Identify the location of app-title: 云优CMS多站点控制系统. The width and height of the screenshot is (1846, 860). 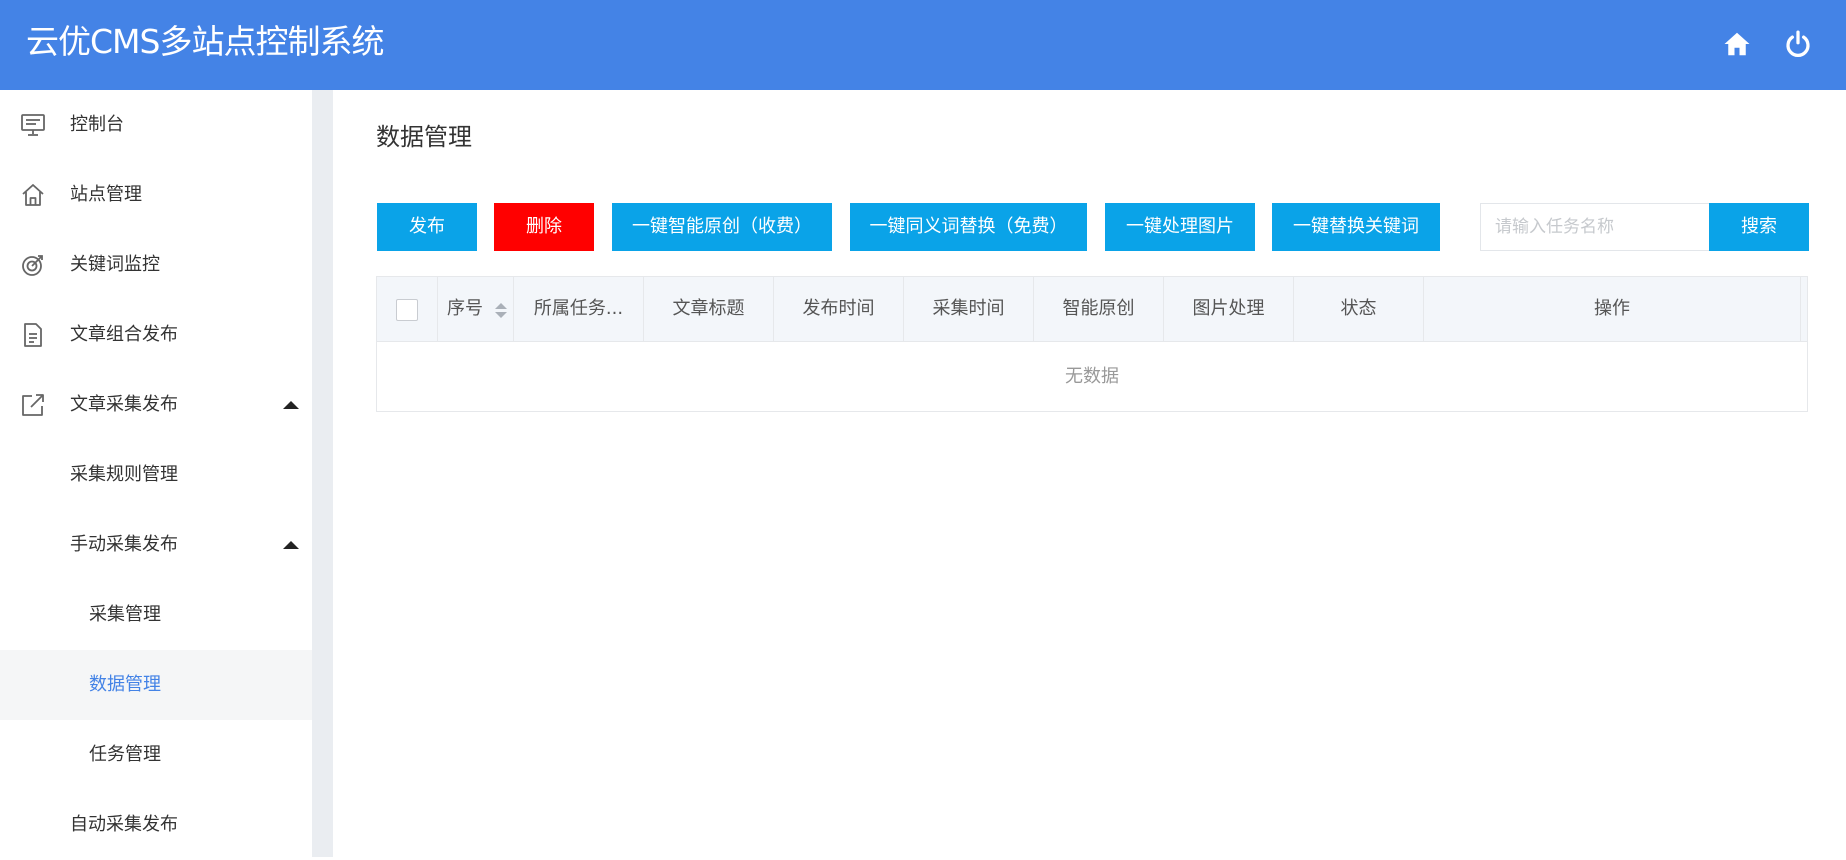
(205, 41).